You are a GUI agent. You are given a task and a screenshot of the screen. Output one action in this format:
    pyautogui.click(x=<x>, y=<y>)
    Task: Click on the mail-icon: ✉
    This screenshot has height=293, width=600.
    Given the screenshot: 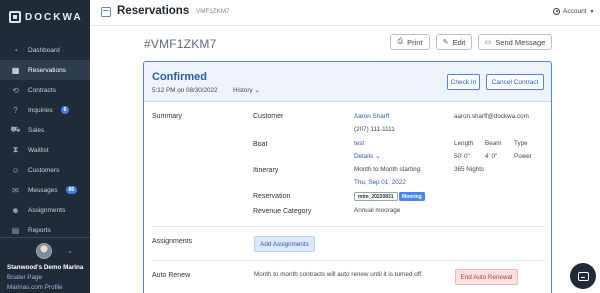 What is the action you would take?
    pyautogui.click(x=15, y=190)
    